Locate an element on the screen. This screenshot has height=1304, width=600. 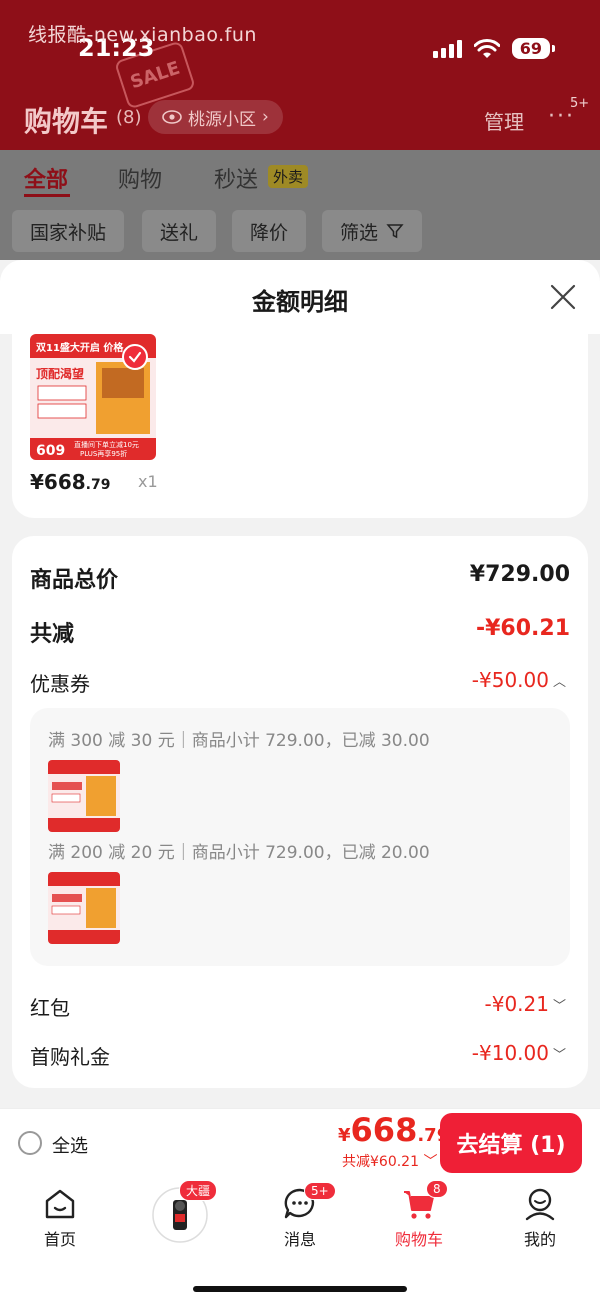
tabbar-home-label: 首页 is located at coordinates (59, 1239).